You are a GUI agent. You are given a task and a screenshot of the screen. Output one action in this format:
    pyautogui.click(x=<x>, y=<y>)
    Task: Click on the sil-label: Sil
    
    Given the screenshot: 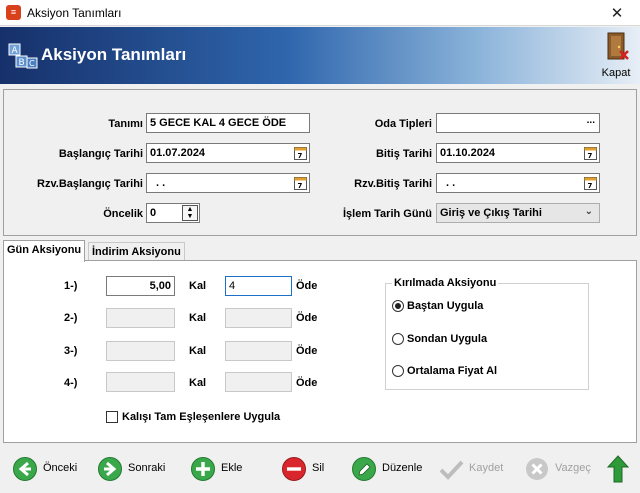 What is the action you would take?
    pyautogui.click(x=318, y=468)
    